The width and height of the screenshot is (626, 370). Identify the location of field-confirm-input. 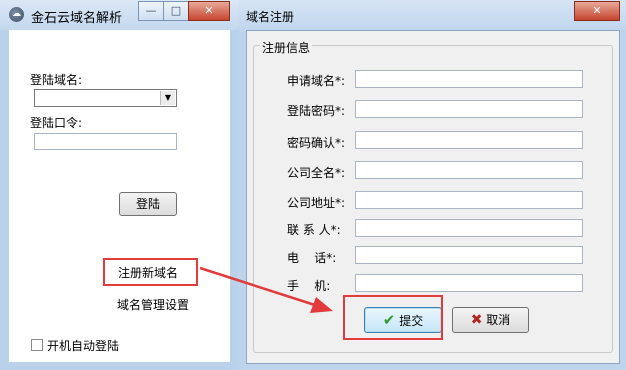
(469, 140).